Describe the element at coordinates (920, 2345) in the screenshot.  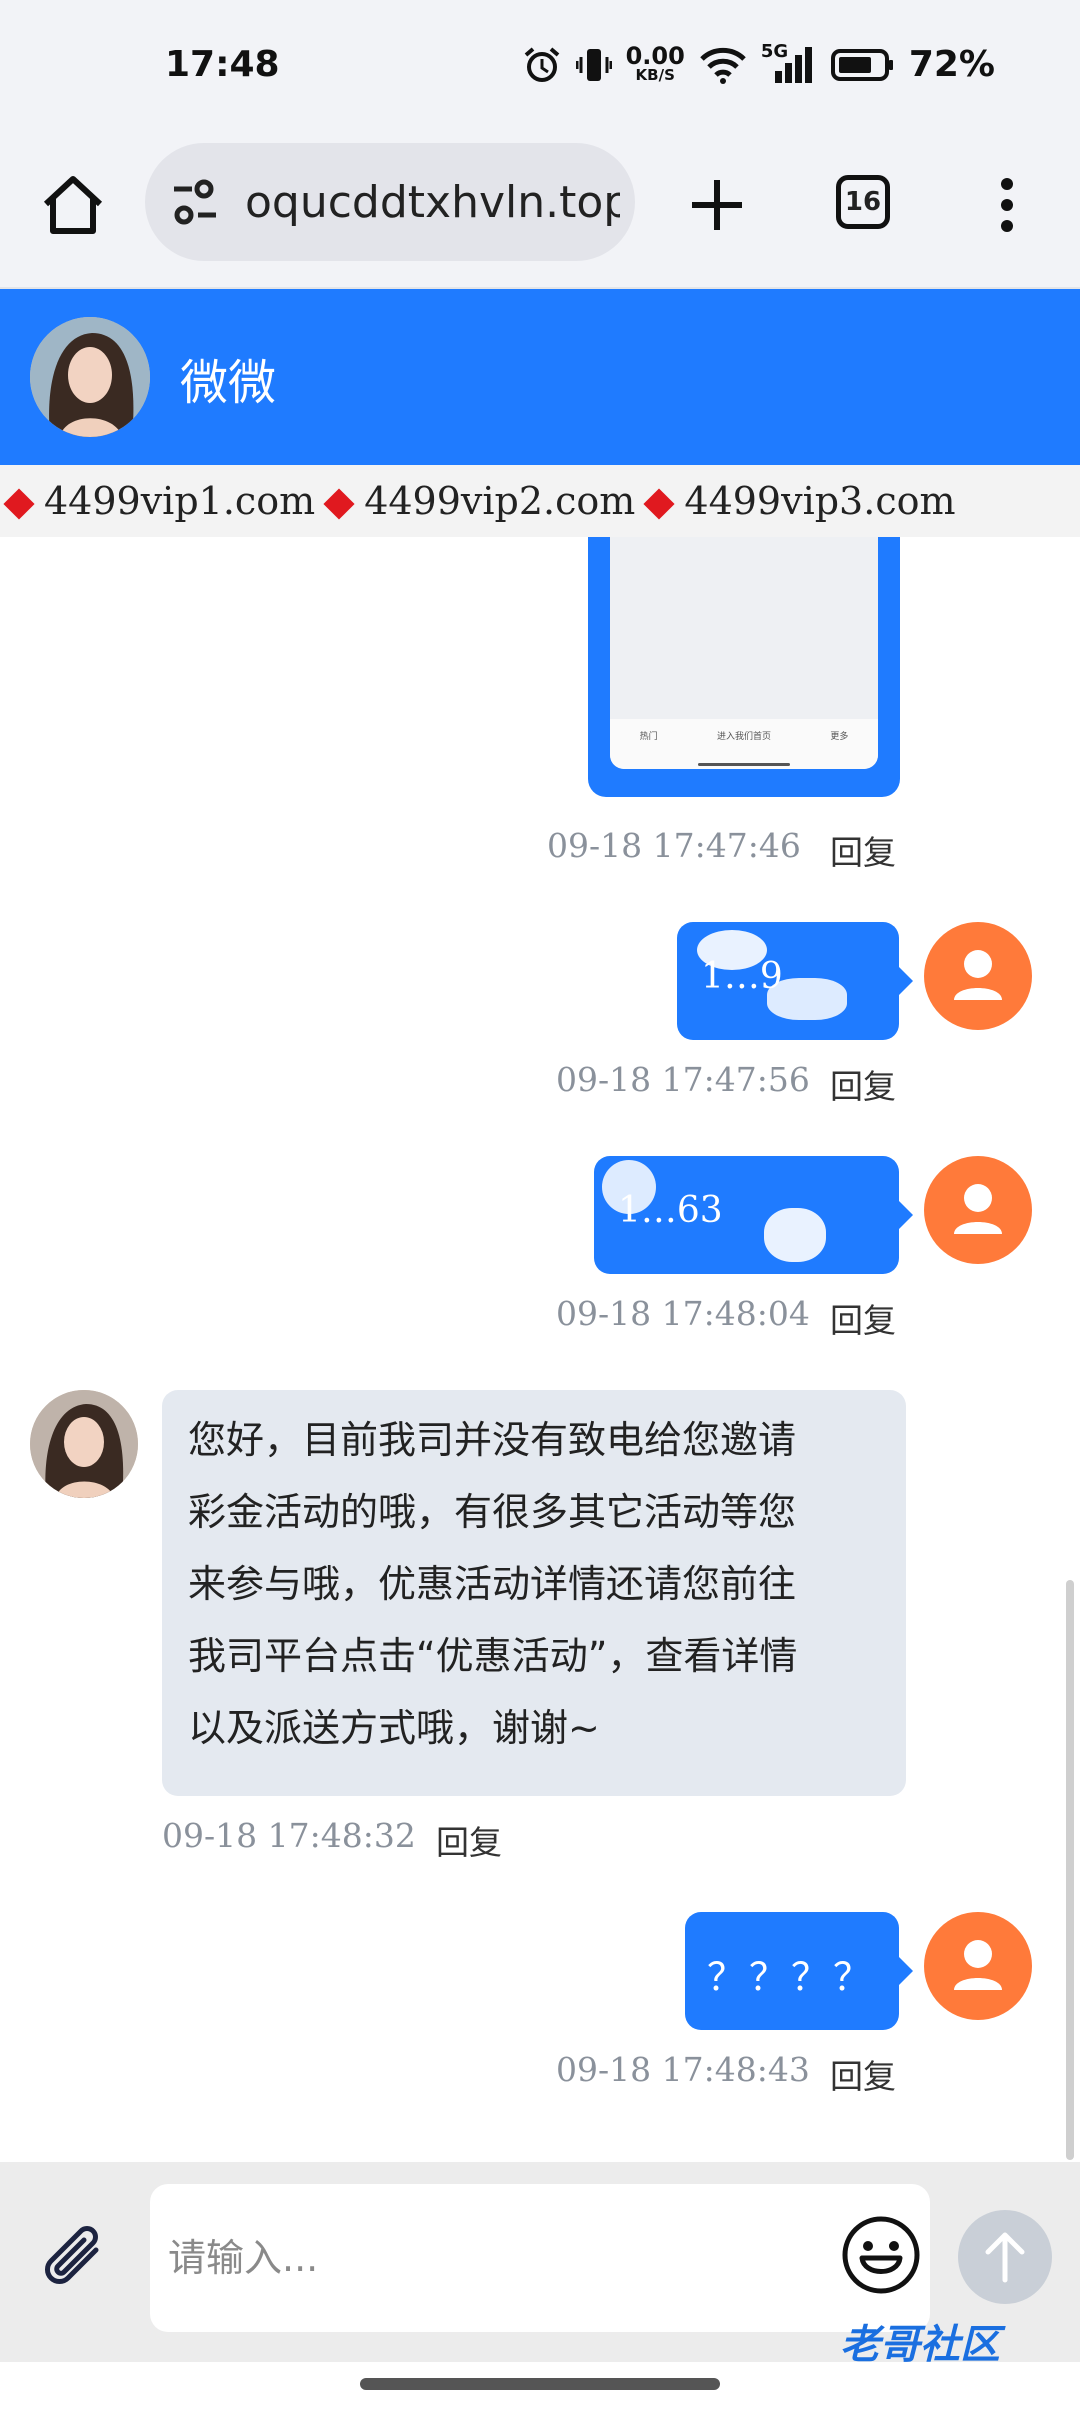
I see `watermark-logo: 老哥社区` at that location.